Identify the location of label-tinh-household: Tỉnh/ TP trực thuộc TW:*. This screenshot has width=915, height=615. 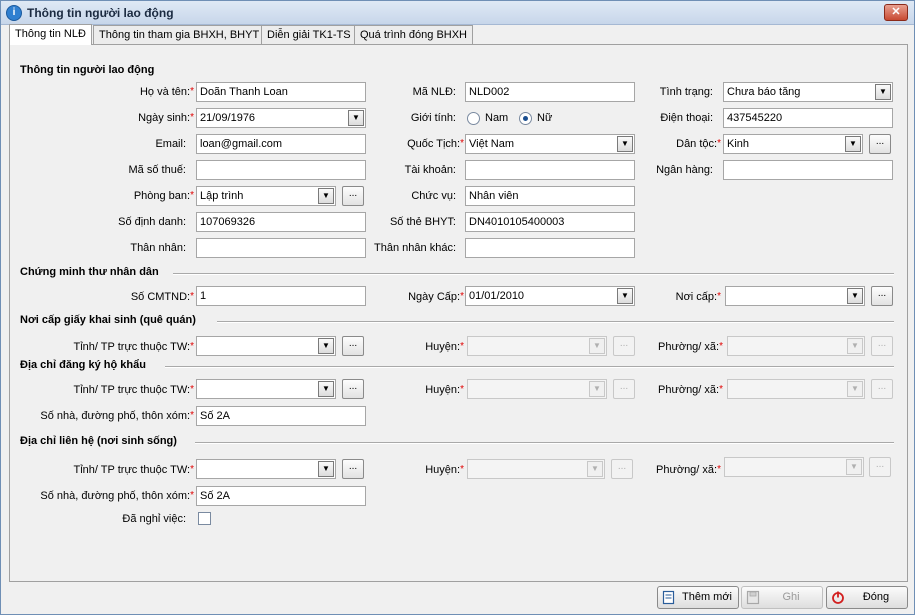
(134, 390).